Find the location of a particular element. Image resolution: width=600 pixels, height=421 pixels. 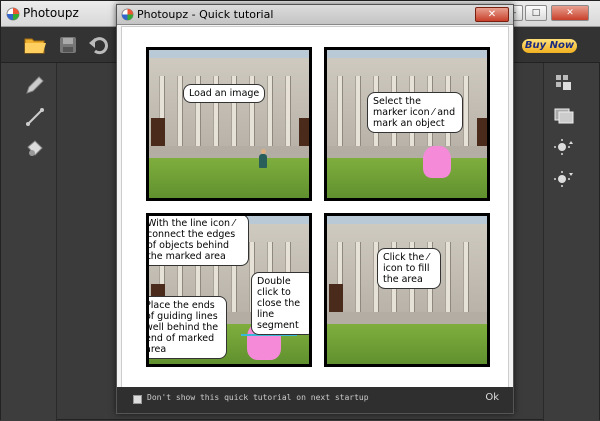

dots-icon is located at coordinates (564, 83).